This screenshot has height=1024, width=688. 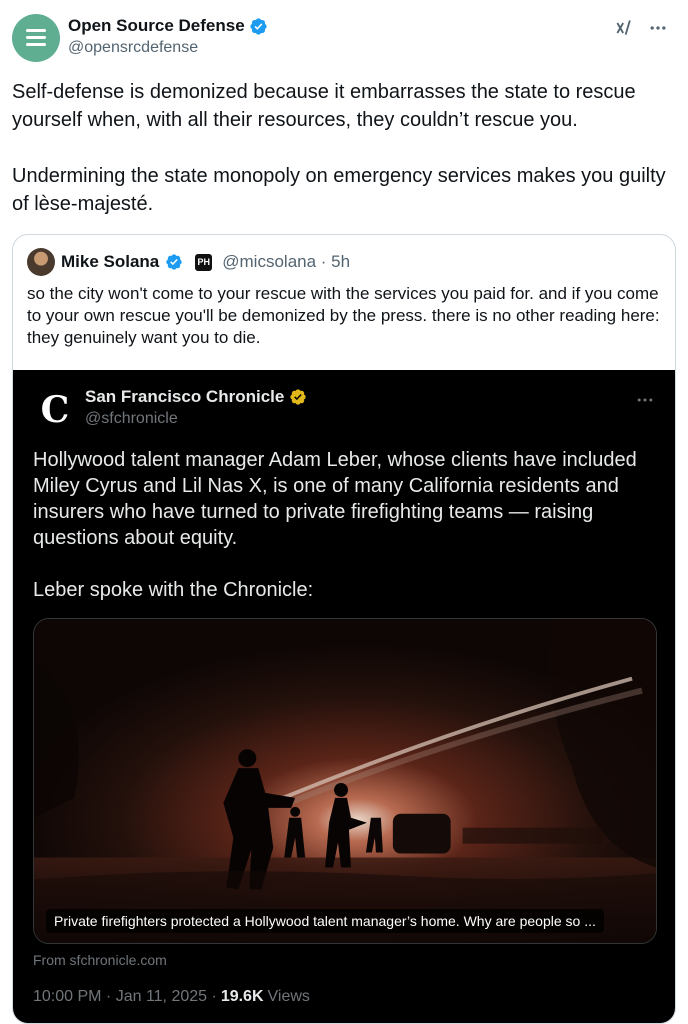 I want to click on post-header: Open Source Defense @opensrcdefense, so click(x=344, y=38).